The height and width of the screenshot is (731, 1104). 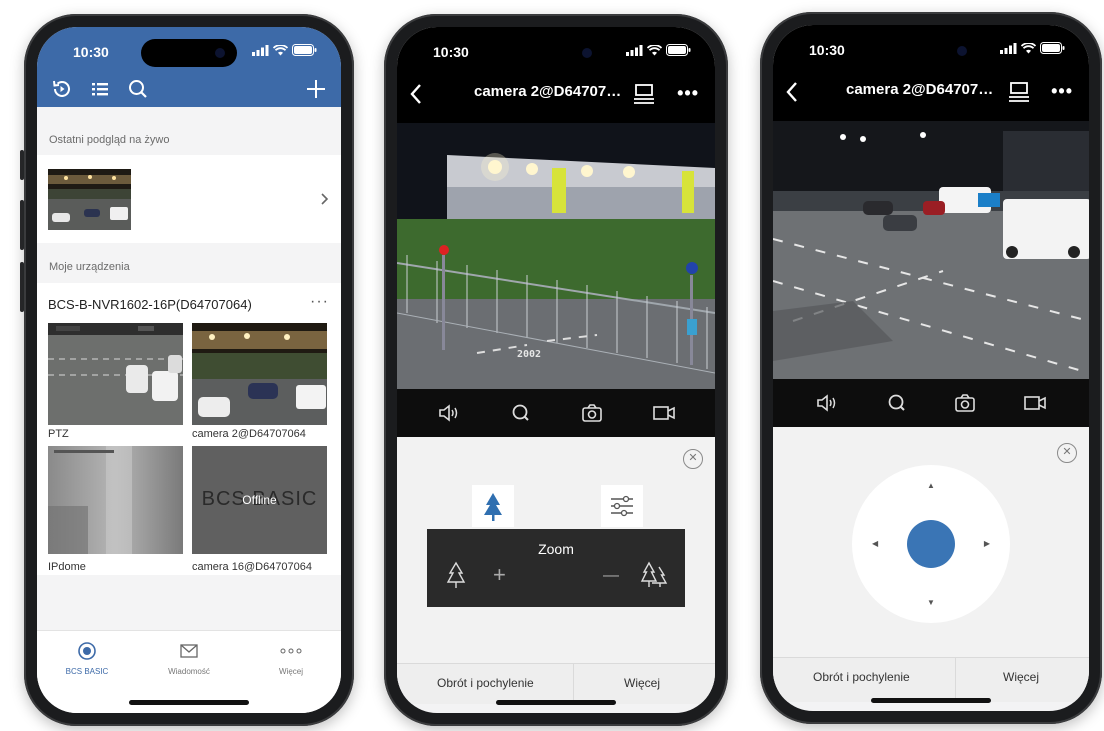 I want to click on tab-messages: Wiadomość, so click(x=189, y=658).